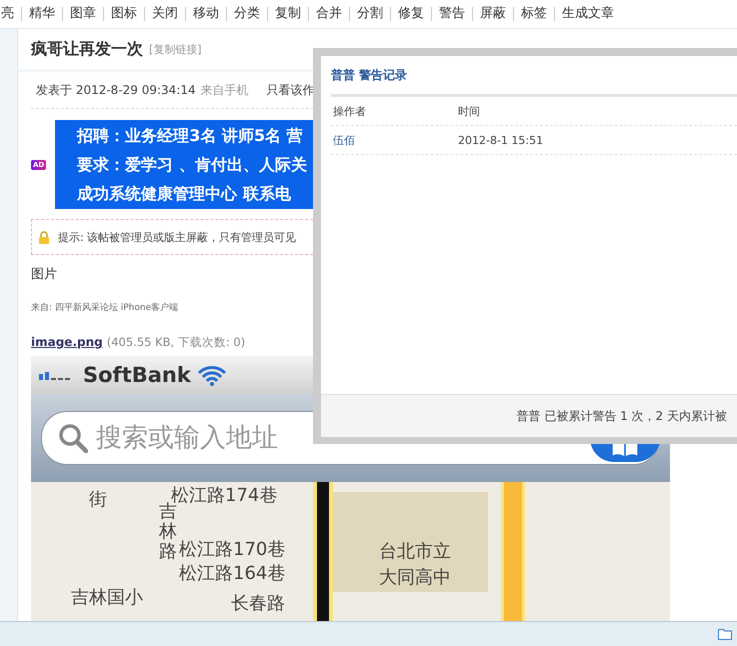  I want to click on lock-icon, so click(44, 237).